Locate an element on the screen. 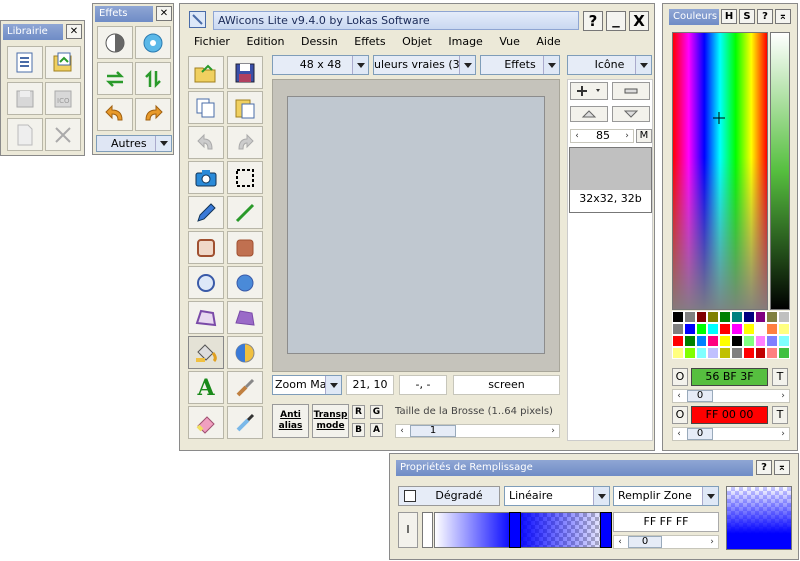  menu-effets: Effets is located at coordinates (369, 41).